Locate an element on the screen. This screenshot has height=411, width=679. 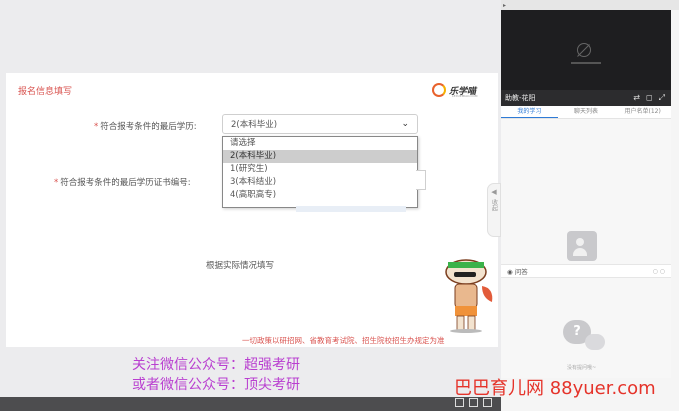
certificate-label: * 符合报考条件的最后学历证书编号: is located at coordinates (122, 182).